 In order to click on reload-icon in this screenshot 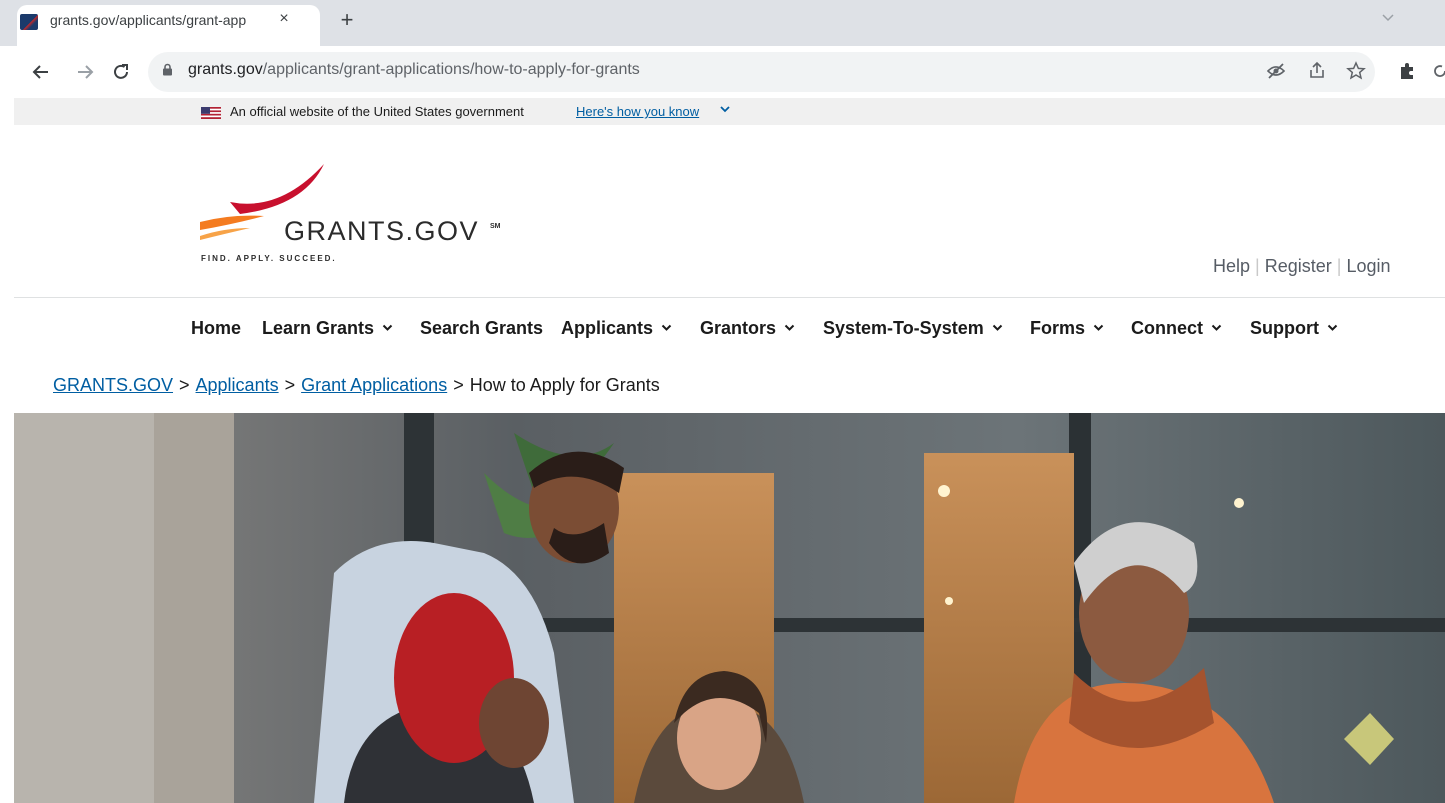, I will do `click(121, 71)`.